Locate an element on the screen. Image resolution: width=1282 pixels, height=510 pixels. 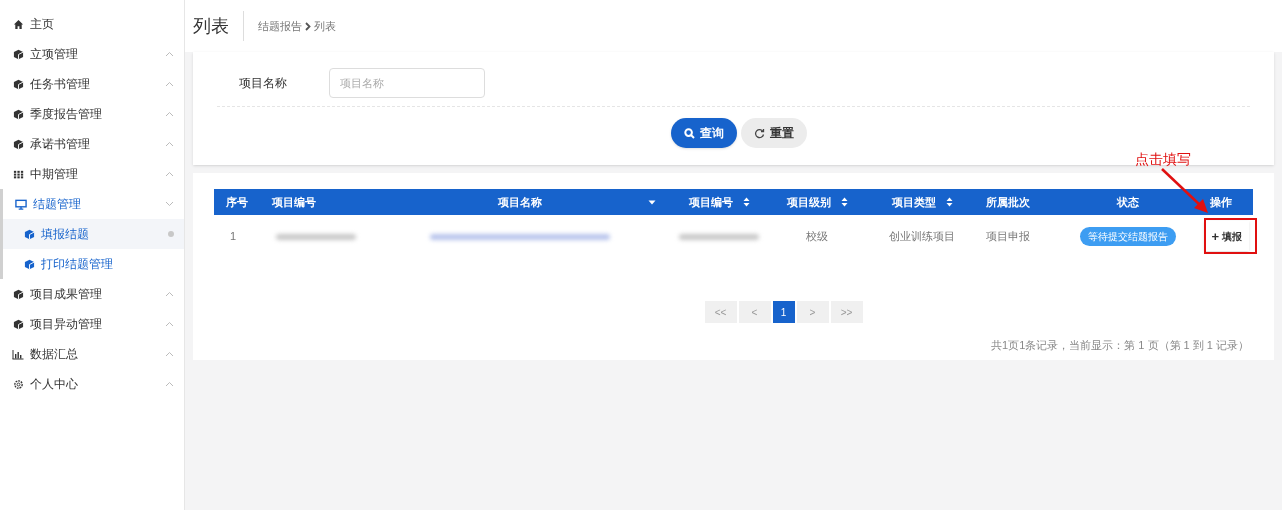
sidebar-item: 个人中心 is located at coordinates (92, 384).